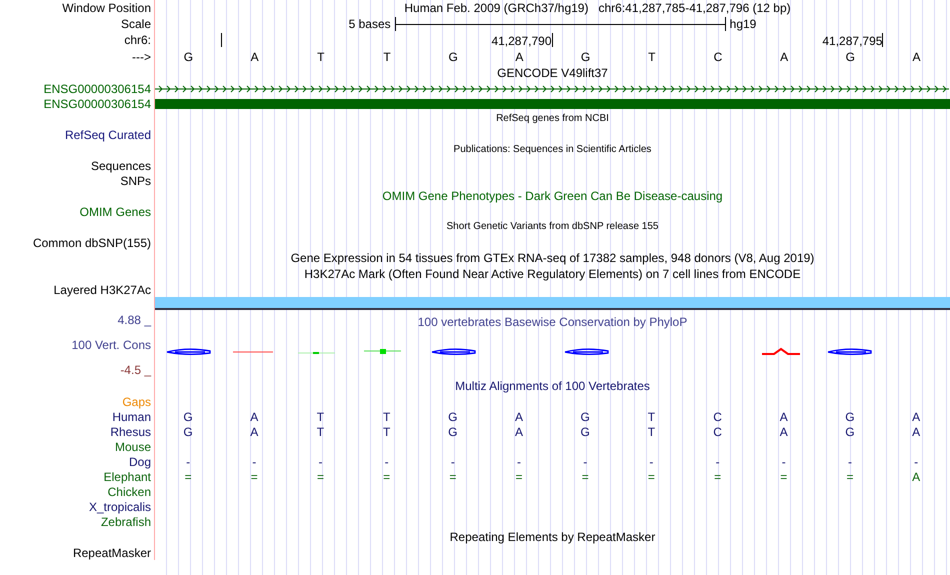 The image size is (950, 575). I want to click on track-label: Rhesus, so click(130, 431).